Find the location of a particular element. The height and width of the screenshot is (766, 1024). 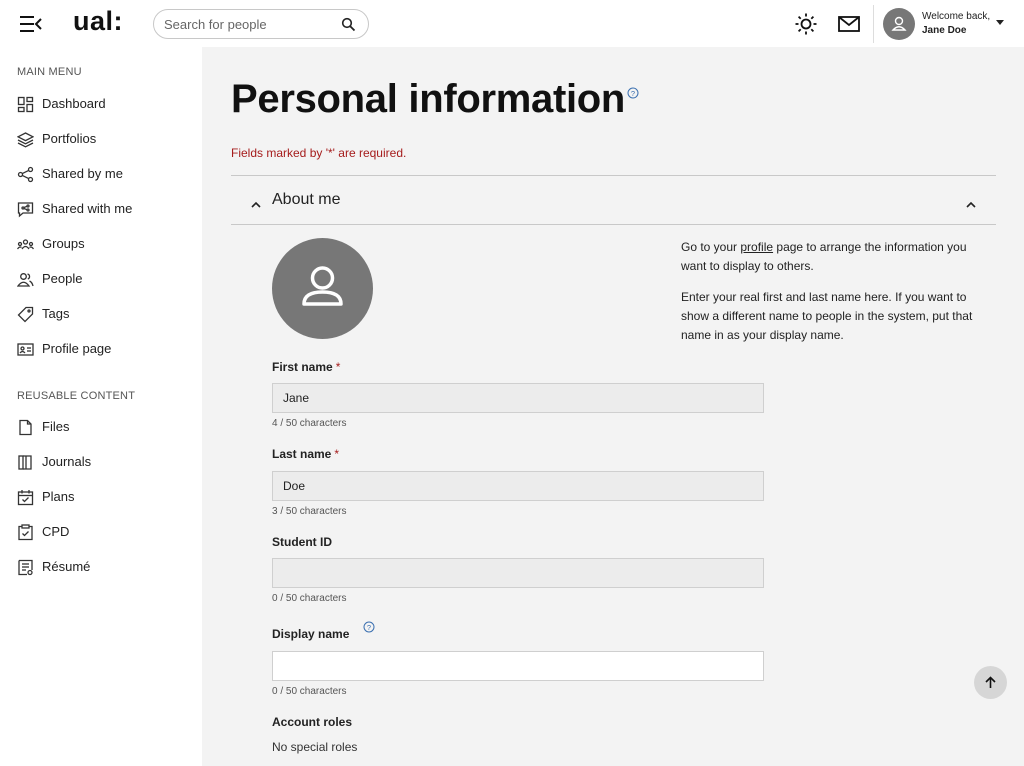

last-name-label: Last name * is located at coordinates (305, 454).